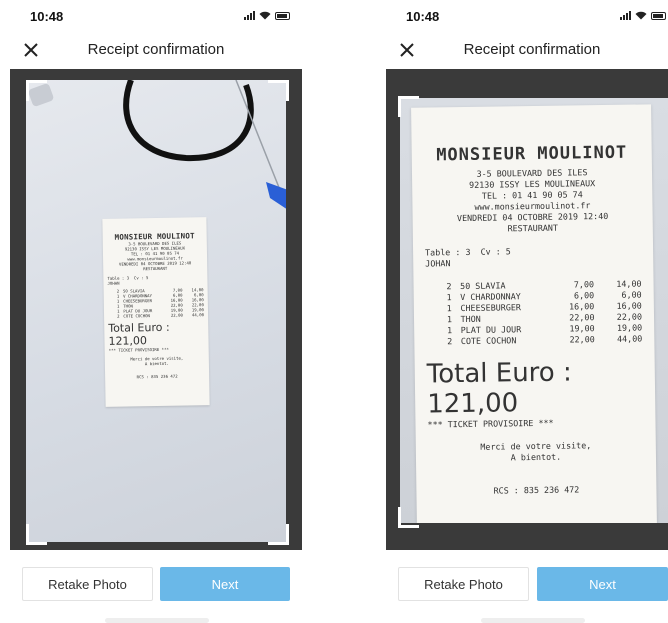 This screenshot has height=623, width=668. I want to click on receipt-type: RESTAURANT, so click(533, 228).